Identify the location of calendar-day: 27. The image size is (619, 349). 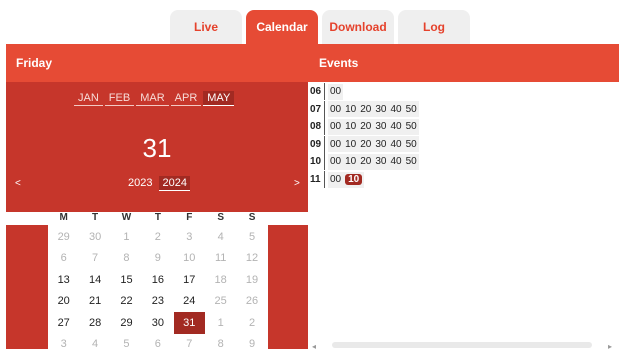
(63, 323).